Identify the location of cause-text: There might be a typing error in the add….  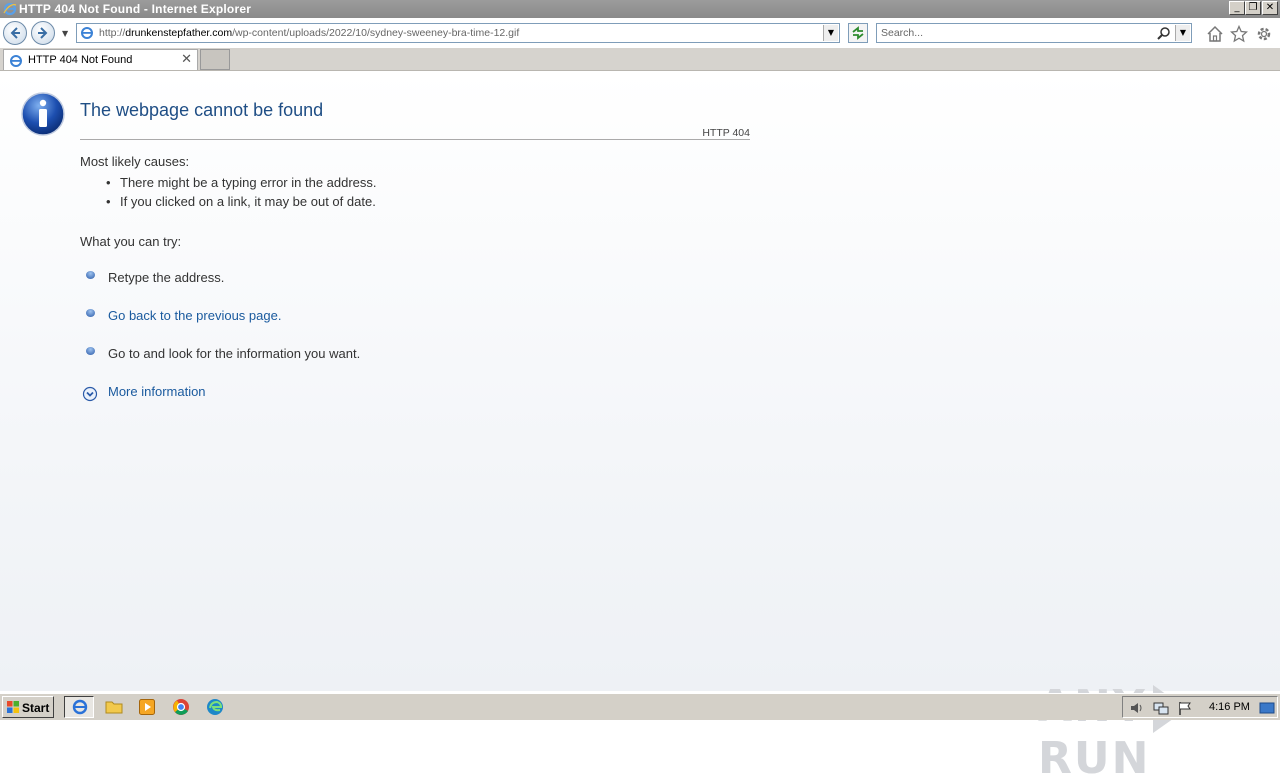
(248, 182).